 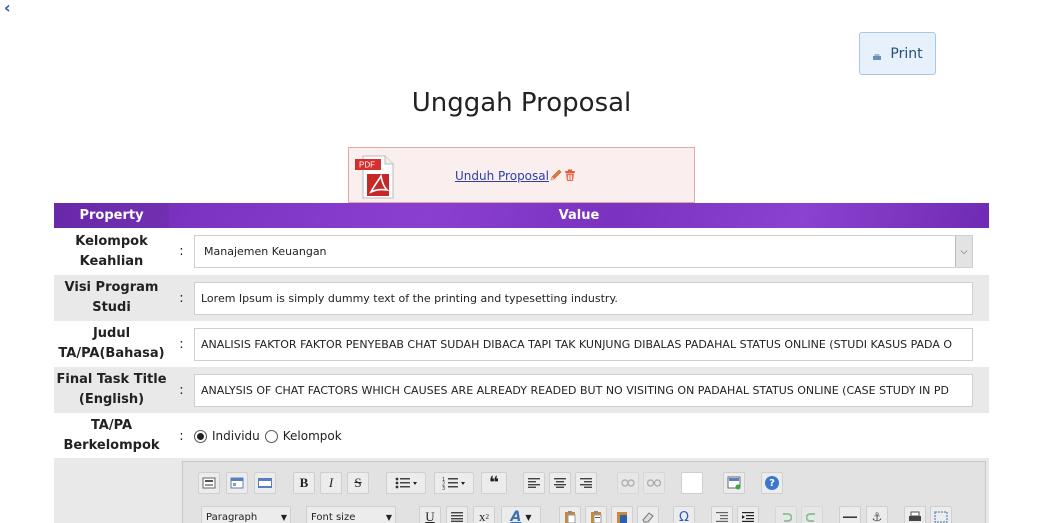 What do you see at coordinates (502, 176) in the screenshot?
I see `download-proposal-link: Unduh Proposal` at bounding box center [502, 176].